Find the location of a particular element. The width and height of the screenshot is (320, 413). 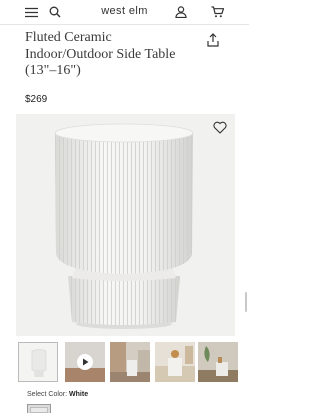

thumbnail-side-table is located at coordinates (38, 362).